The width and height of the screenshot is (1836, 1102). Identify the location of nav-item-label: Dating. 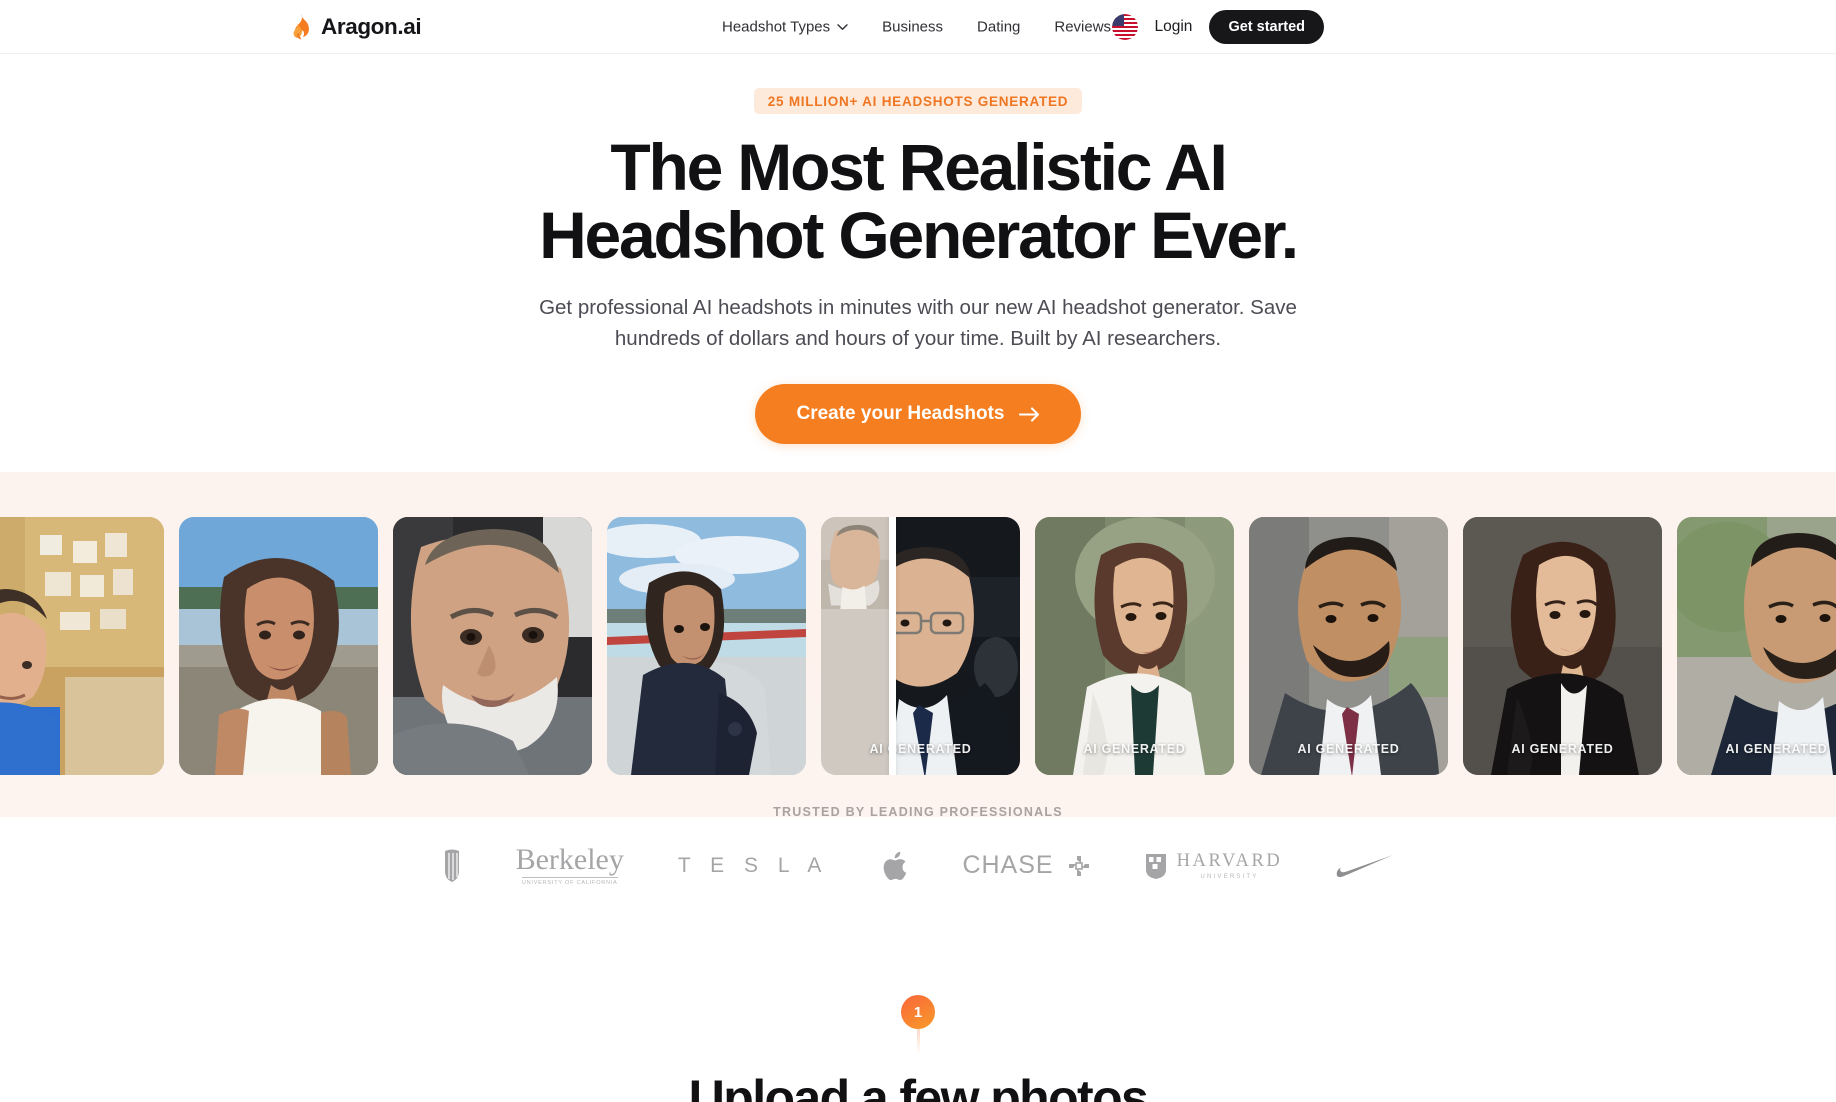
(999, 26).